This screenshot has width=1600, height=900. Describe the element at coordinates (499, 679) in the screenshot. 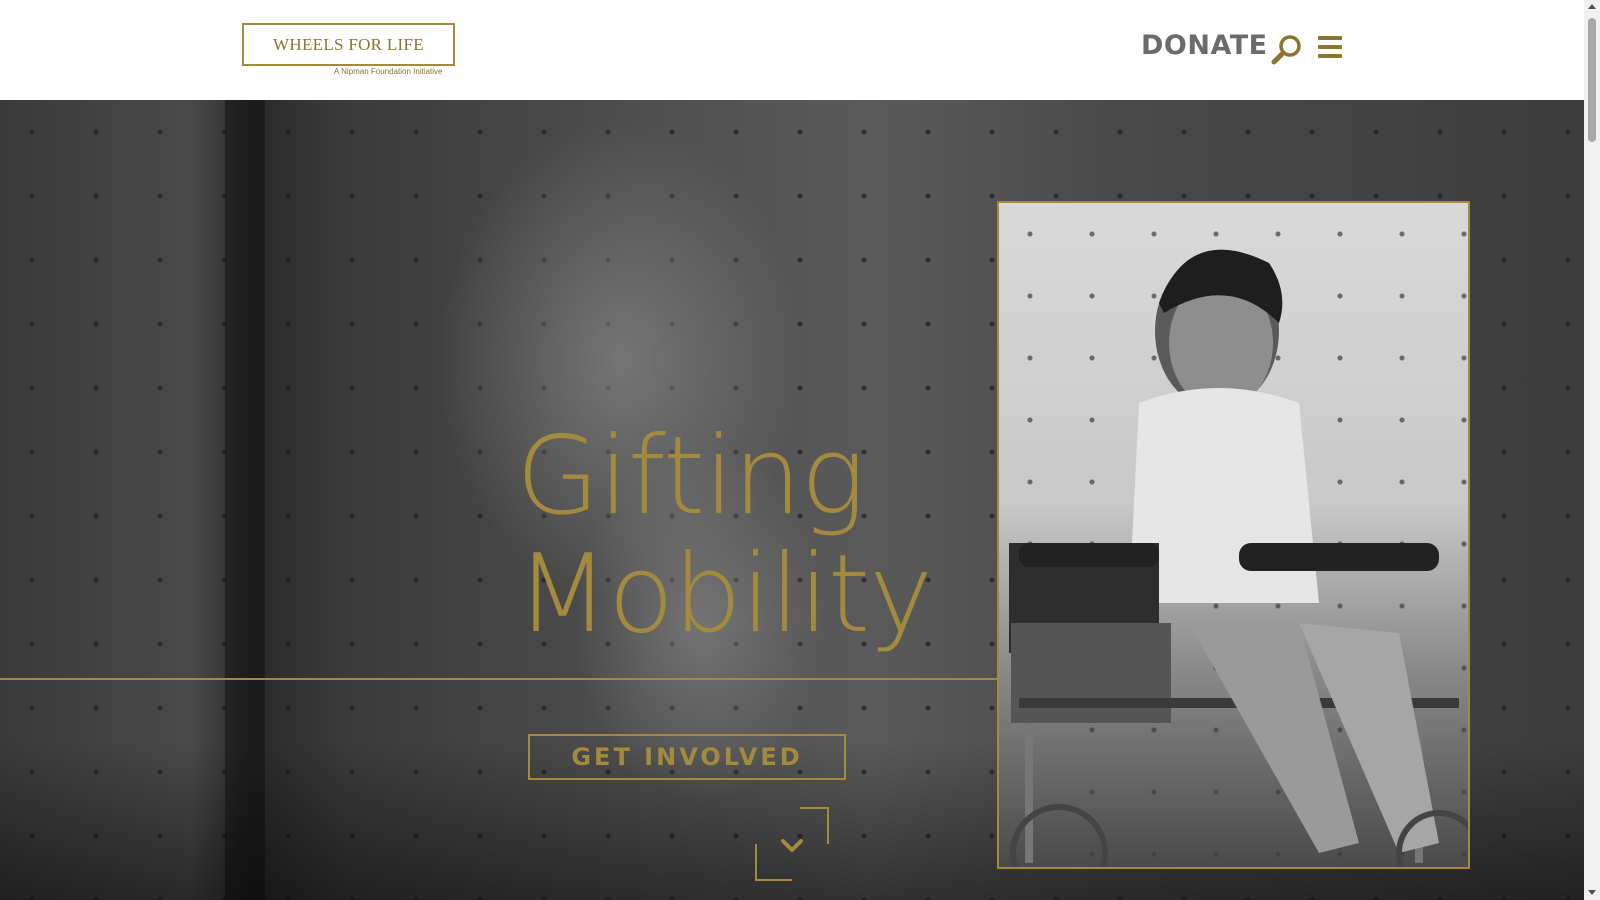

I see `hero-divider` at that location.